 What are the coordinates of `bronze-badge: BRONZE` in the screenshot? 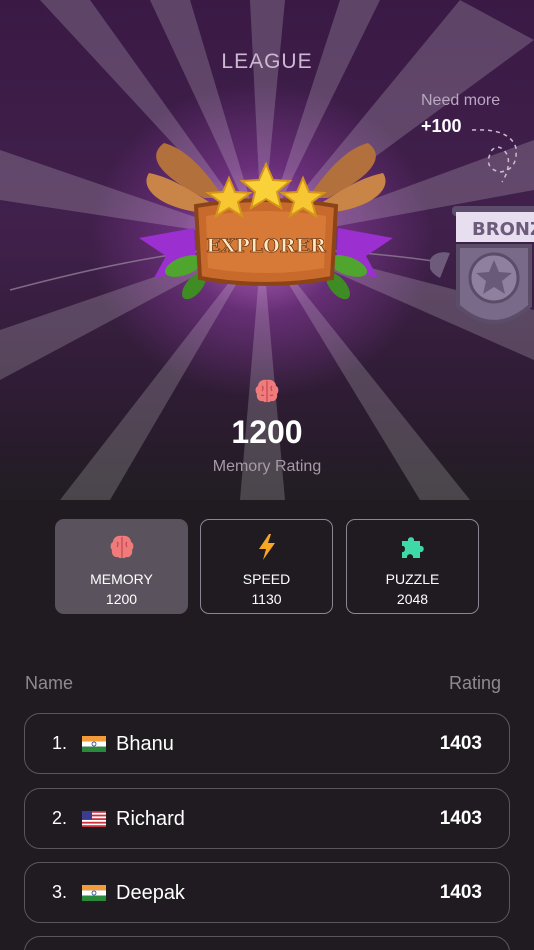 It's located at (482, 273).